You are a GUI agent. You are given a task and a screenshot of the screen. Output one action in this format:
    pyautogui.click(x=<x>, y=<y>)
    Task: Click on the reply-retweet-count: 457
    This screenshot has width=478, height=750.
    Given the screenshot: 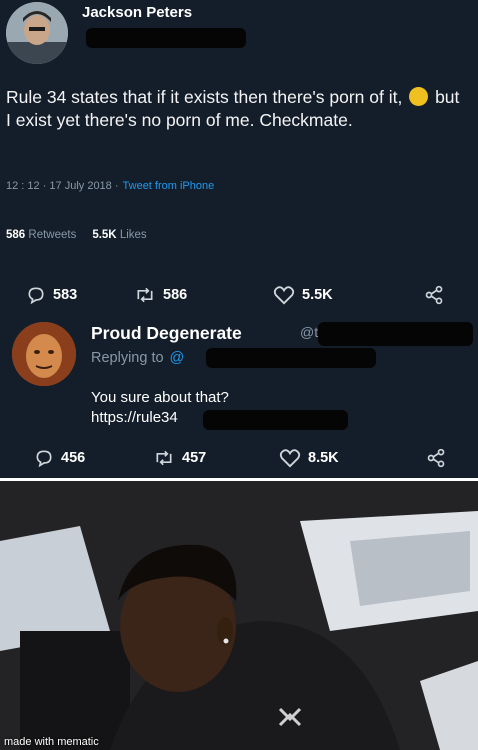 What is the action you would take?
    pyautogui.click(x=194, y=458)
    